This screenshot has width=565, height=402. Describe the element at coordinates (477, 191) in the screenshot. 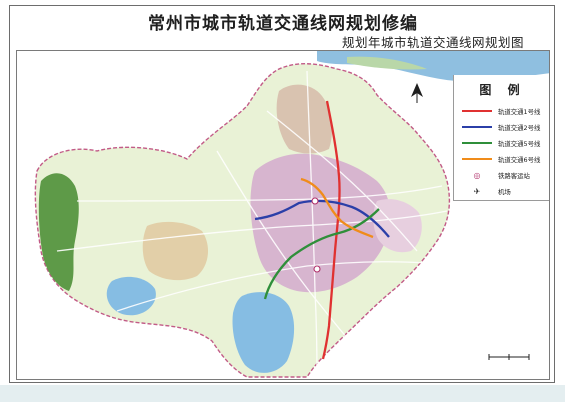

I see `airport-icon: ✈` at that location.